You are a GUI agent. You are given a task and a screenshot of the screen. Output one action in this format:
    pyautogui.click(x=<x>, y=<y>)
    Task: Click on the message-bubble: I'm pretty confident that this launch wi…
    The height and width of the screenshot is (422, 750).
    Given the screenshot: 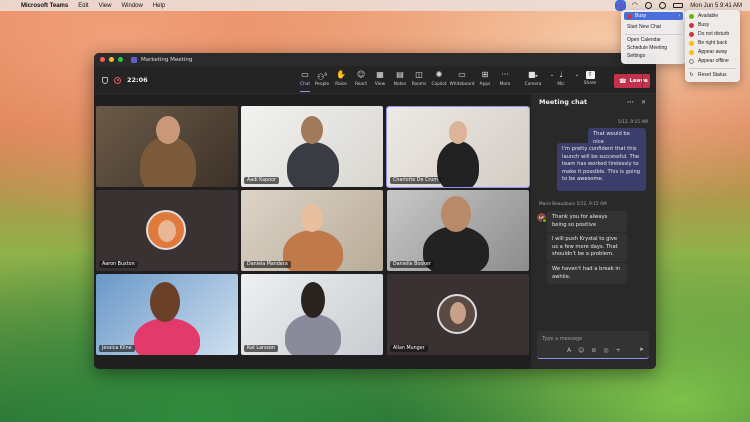 What is the action you would take?
    pyautogui.click(x=601, y=167)
    